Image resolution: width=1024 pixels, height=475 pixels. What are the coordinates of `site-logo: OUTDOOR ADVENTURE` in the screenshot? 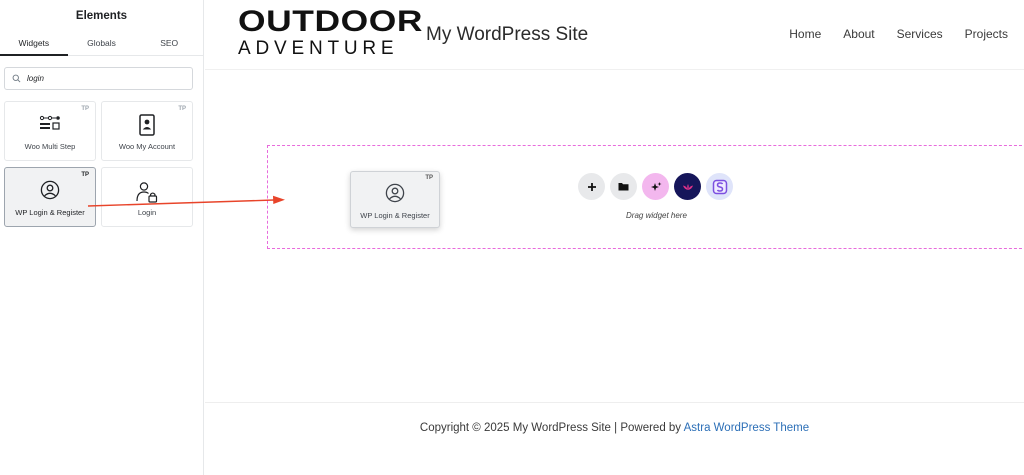 It's located at (330, 33).